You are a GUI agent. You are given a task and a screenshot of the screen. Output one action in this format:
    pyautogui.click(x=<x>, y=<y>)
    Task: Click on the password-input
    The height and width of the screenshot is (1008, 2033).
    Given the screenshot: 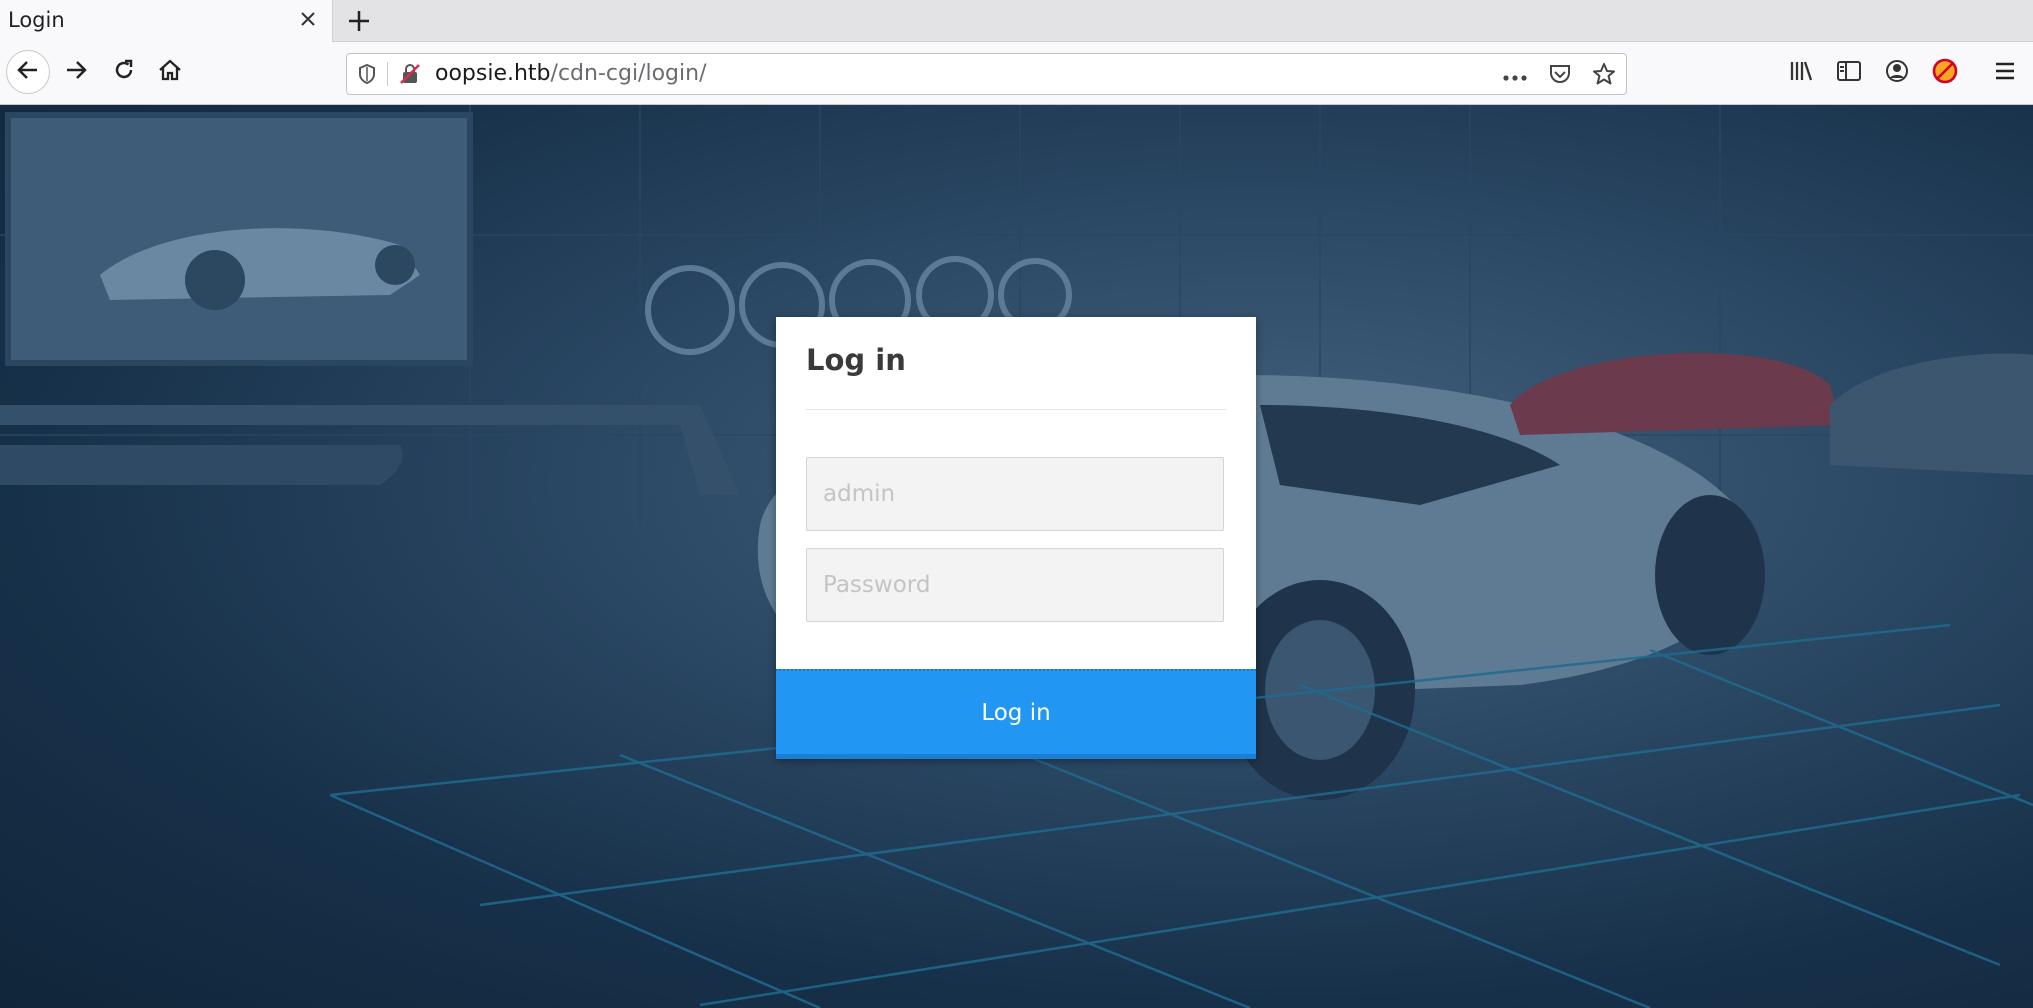 What is the action you would take?
    pyautogui.click(x=1015, y=585)
    